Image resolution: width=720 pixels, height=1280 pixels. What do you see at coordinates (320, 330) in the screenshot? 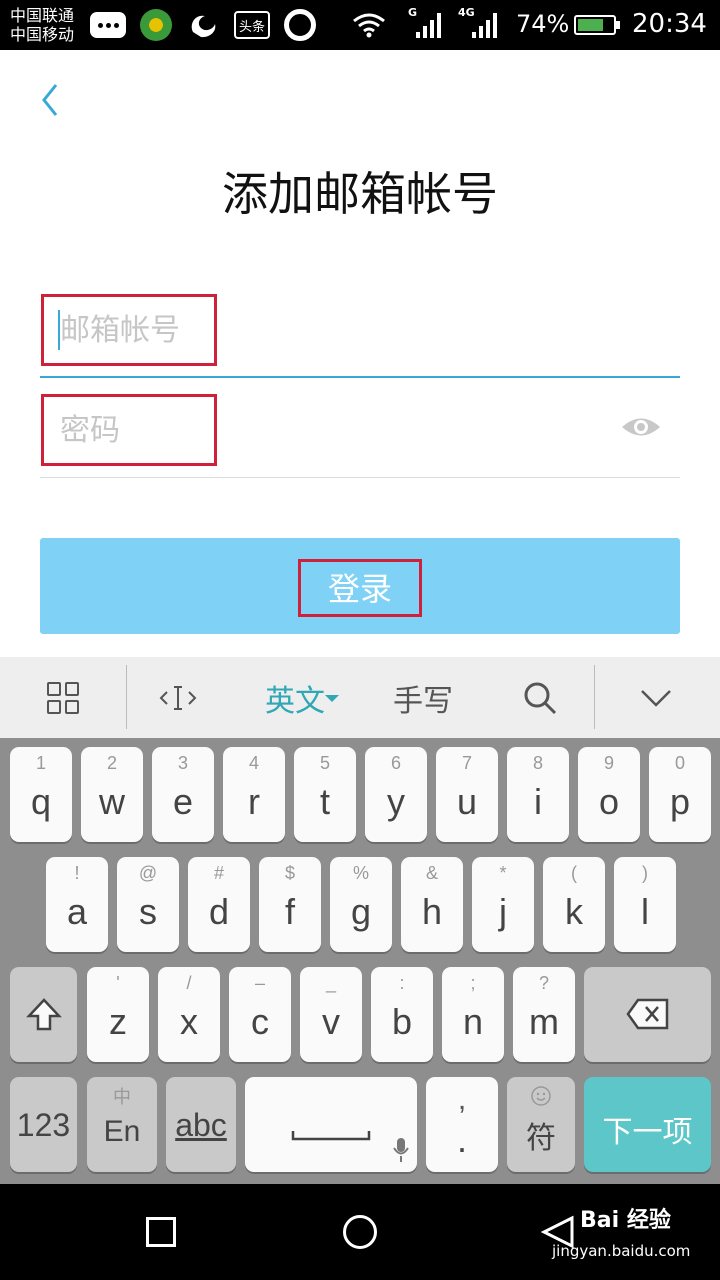
I see `email-input` at bounding box center [320, 330].